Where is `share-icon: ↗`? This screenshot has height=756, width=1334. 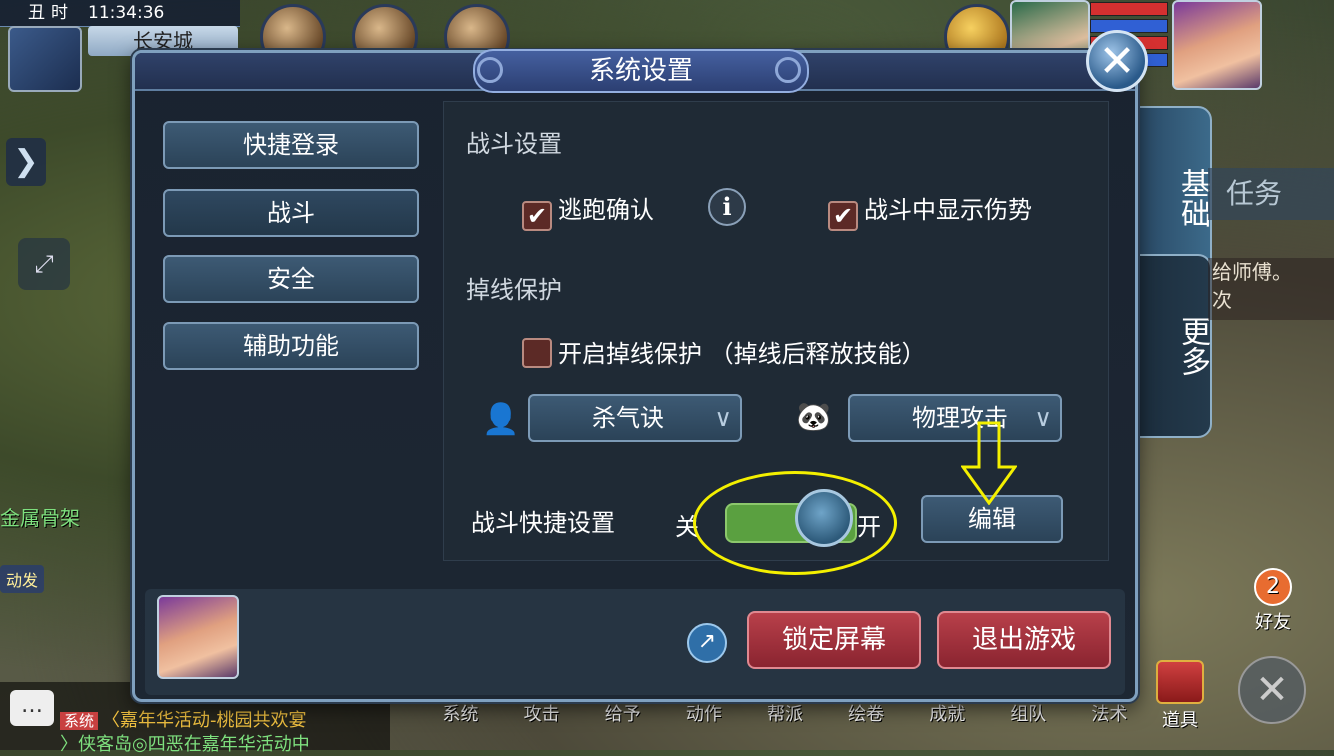
share-icon: ↗ is located at coordinates (707, 643).